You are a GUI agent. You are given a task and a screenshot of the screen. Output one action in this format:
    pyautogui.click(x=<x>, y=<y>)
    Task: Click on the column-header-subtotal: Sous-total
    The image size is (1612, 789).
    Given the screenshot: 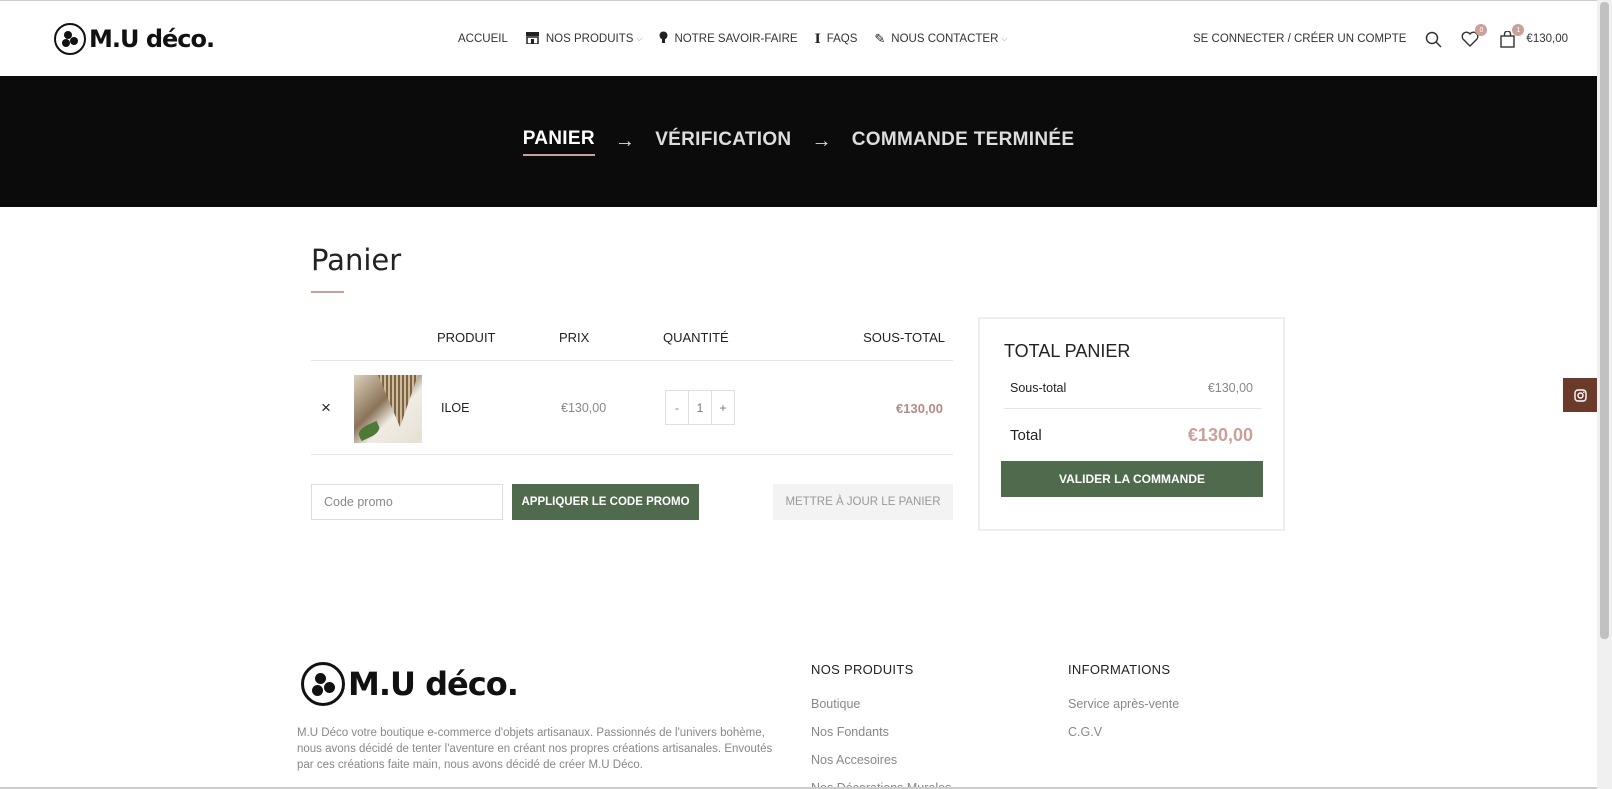 What is the action you would take?
    pyautogui.click(x=904, y=337)
    